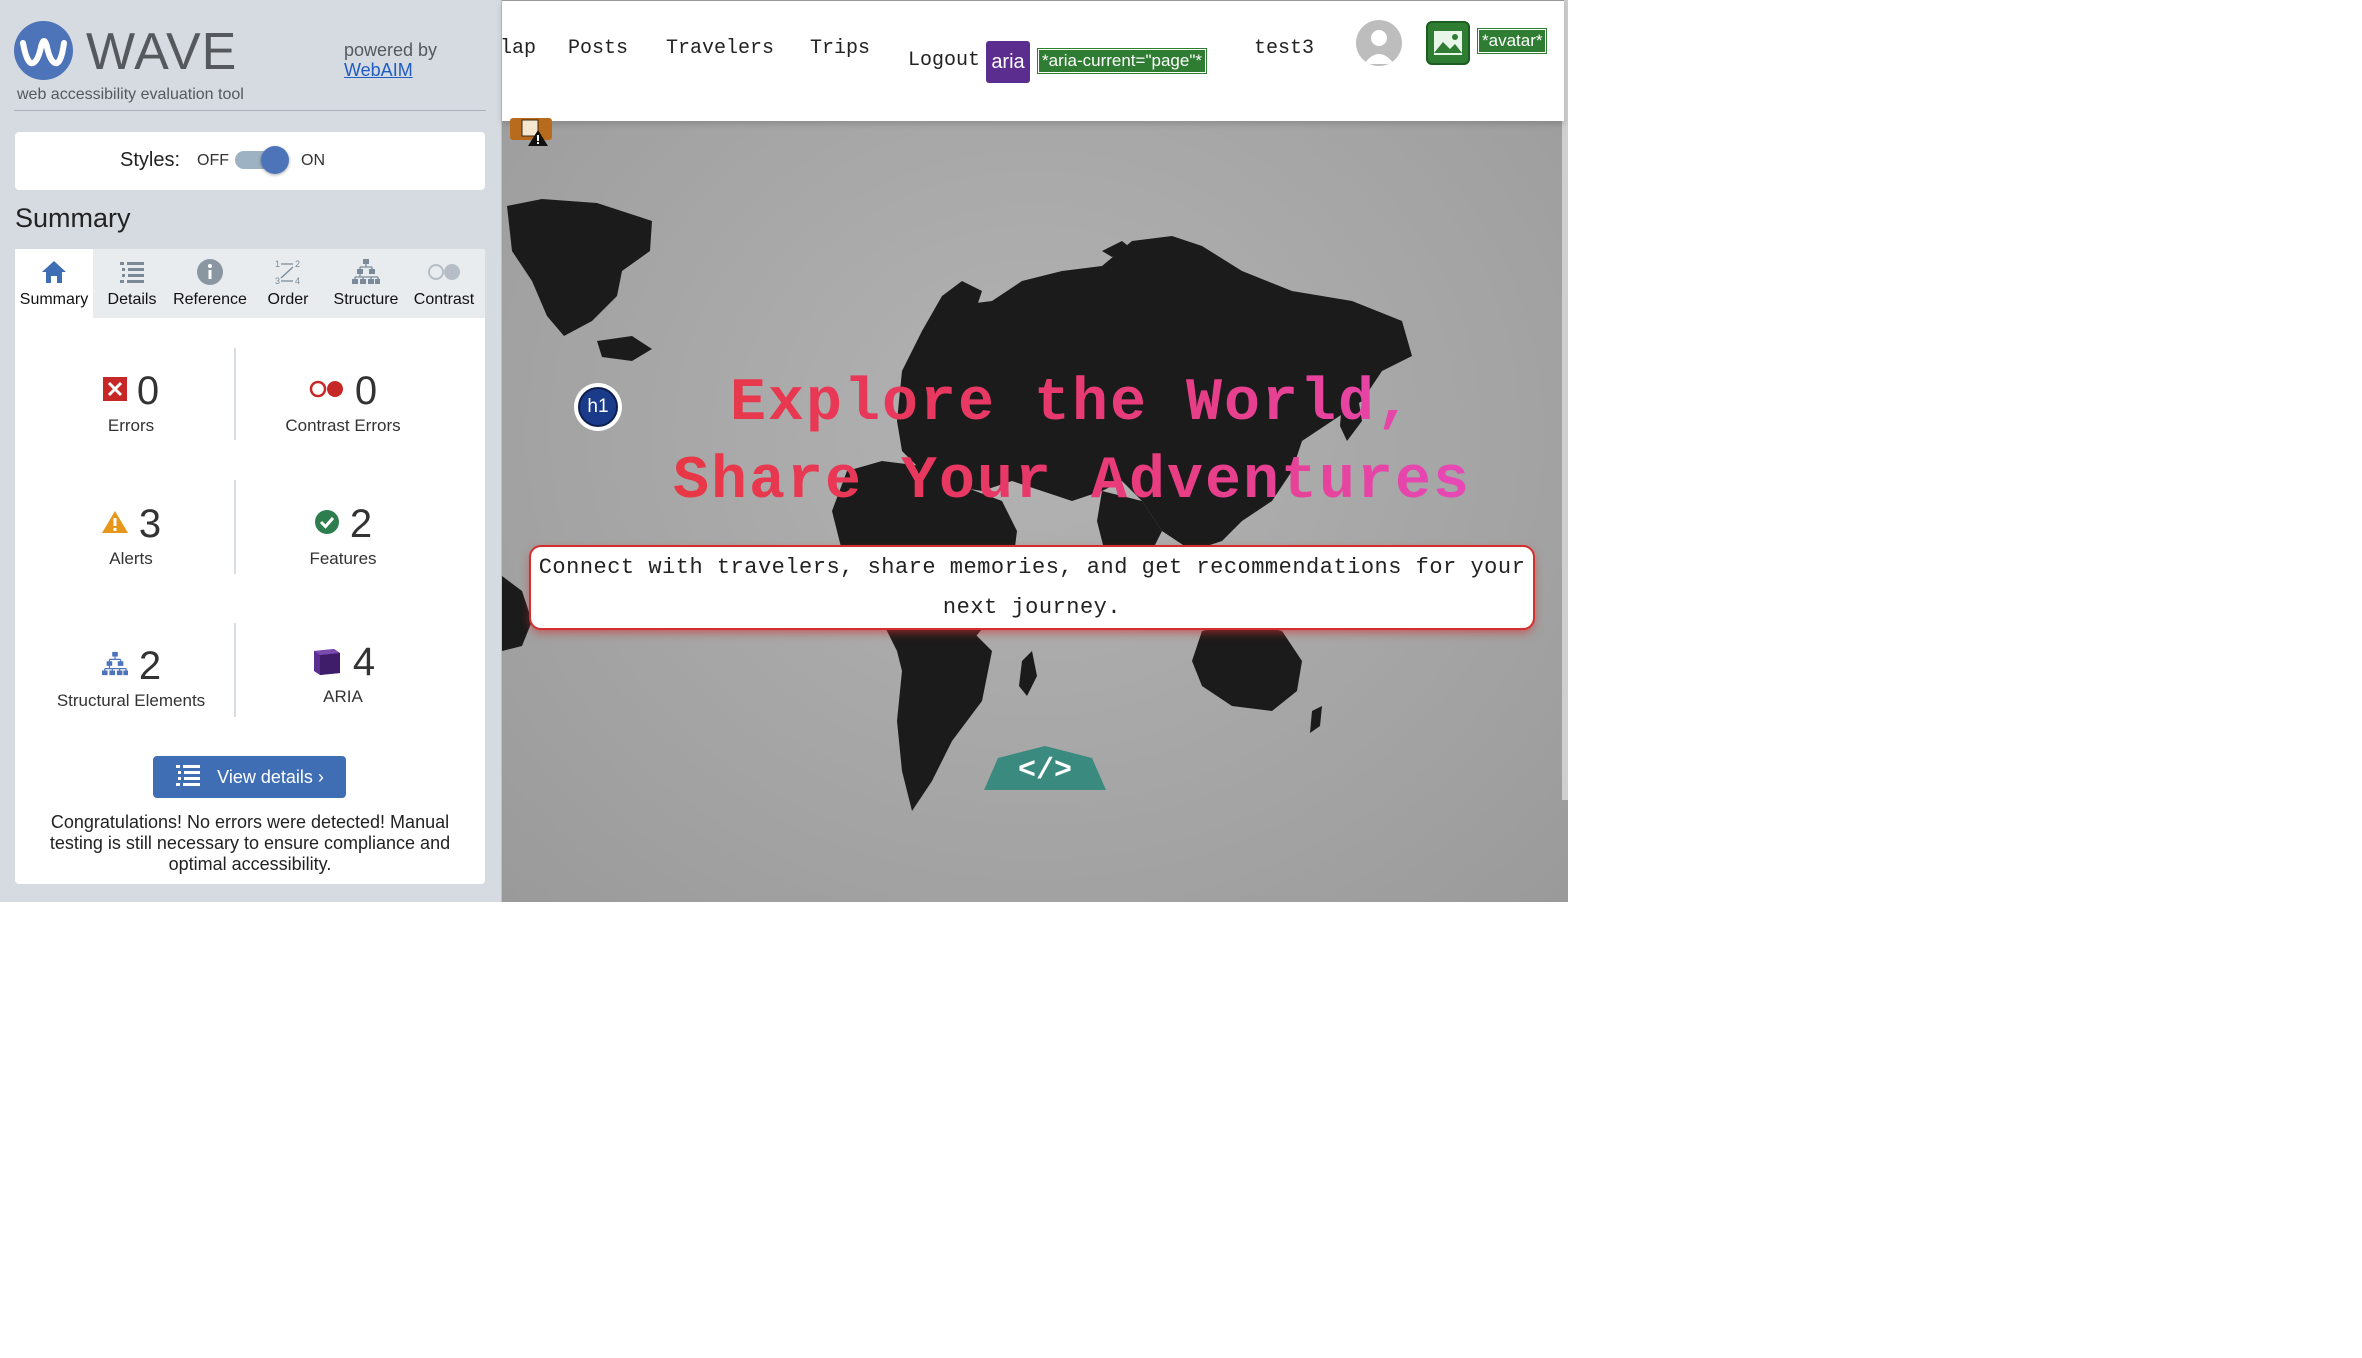  What do you see at coordinates (277, 264) in the screenshot?
I see `svg-text: 1` at bounding box center [277, 264].